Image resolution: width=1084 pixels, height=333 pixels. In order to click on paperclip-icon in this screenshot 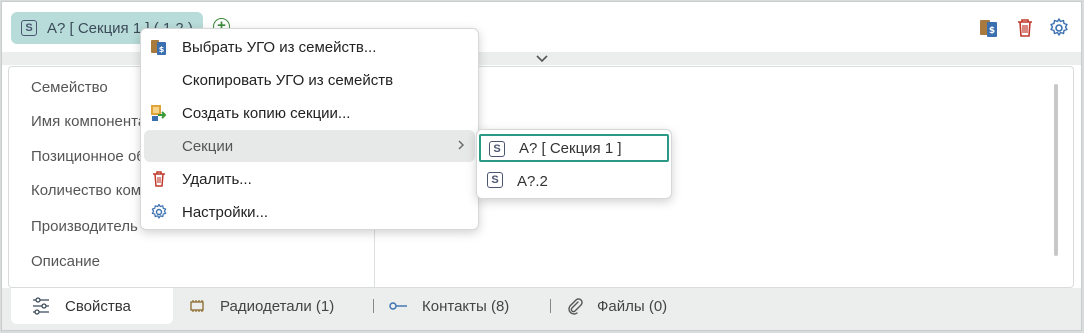, I will do `click(575, 306)`.